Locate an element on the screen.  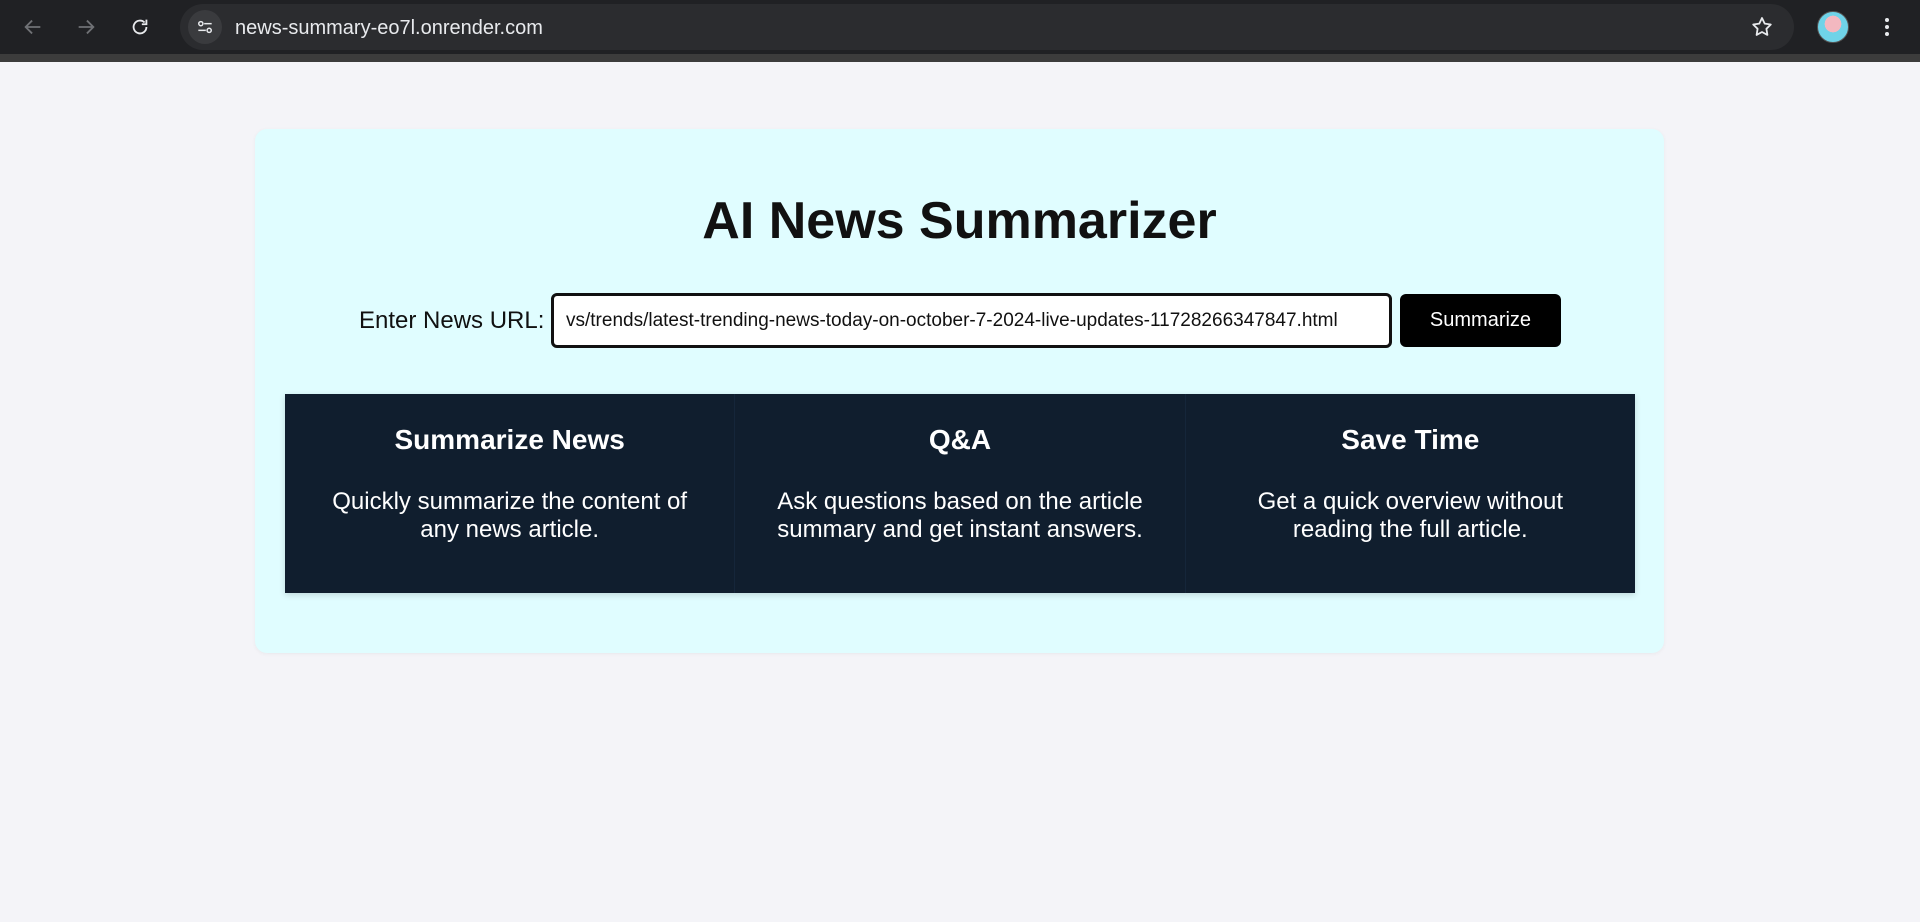
back-arrow-icon is located at coordinates (32, 27).